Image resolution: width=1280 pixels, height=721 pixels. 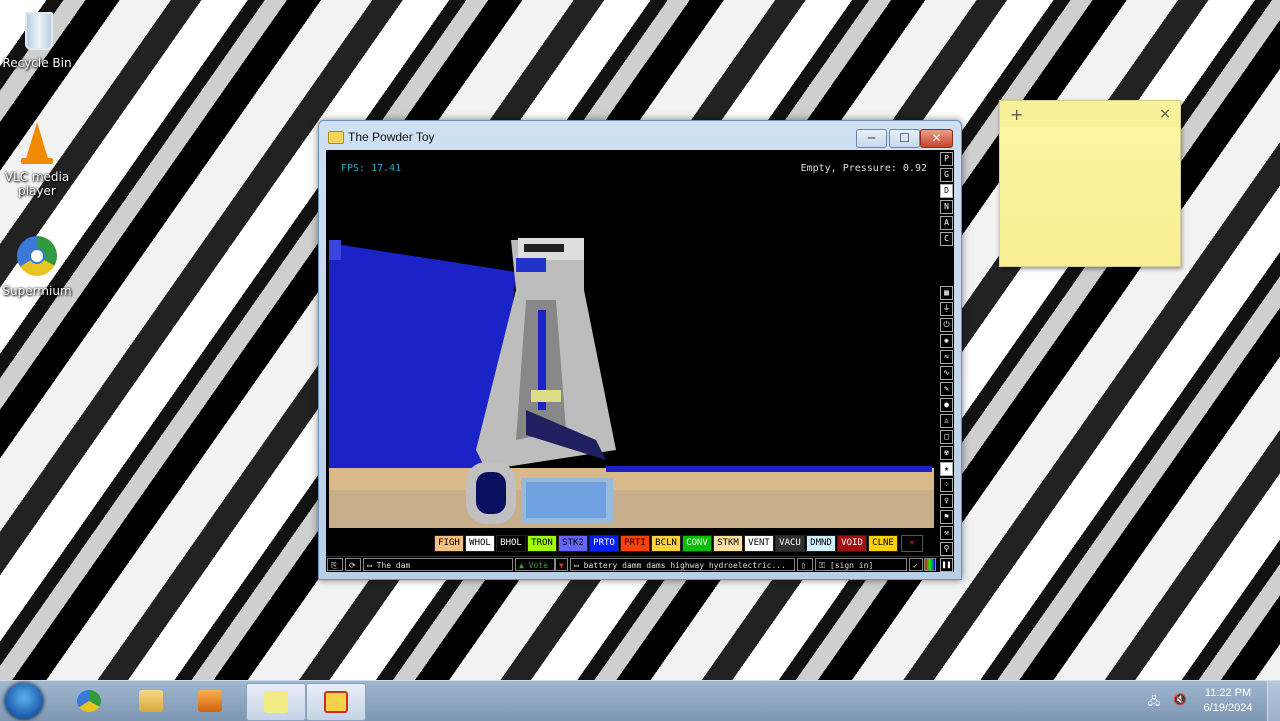 What do you see at coordinates (946, 437) in the screenshot?
I see `square-icon: □` at bounding box center [946, 437].